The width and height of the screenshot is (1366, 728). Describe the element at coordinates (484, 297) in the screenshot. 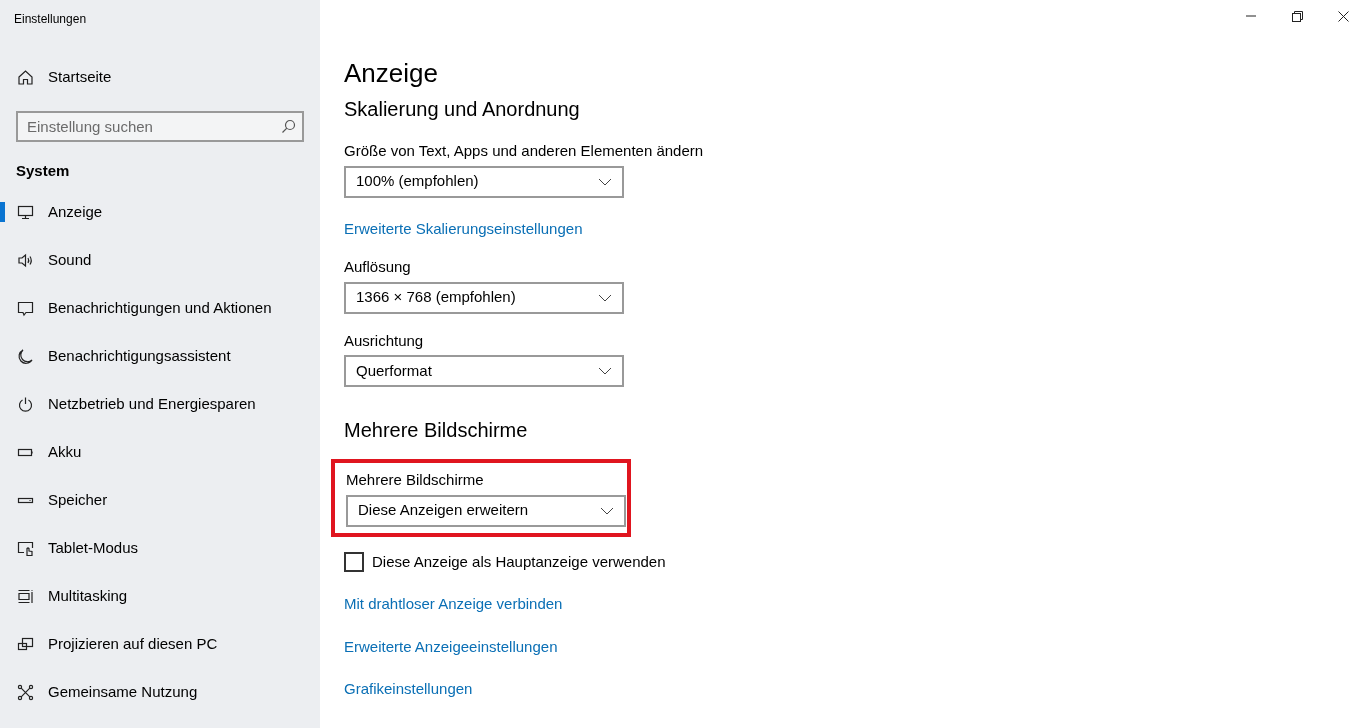

I see `dropdown: 1366 × 768 (empfohlen)` at that location.